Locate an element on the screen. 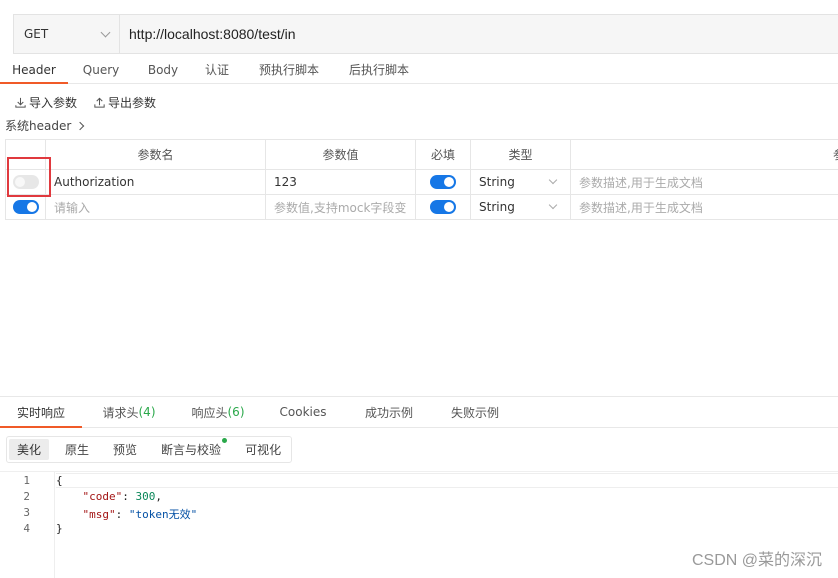 This screenshot has height=578, width=838. tab-label: 实时响应 is located at coordinates (40, 412).